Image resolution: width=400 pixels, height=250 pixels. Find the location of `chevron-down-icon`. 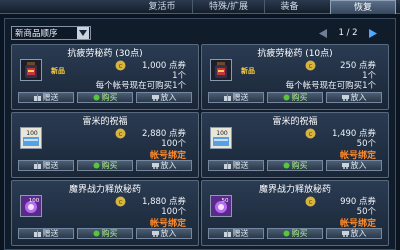

chevron-down-icon is located at coordinates (83, 33).